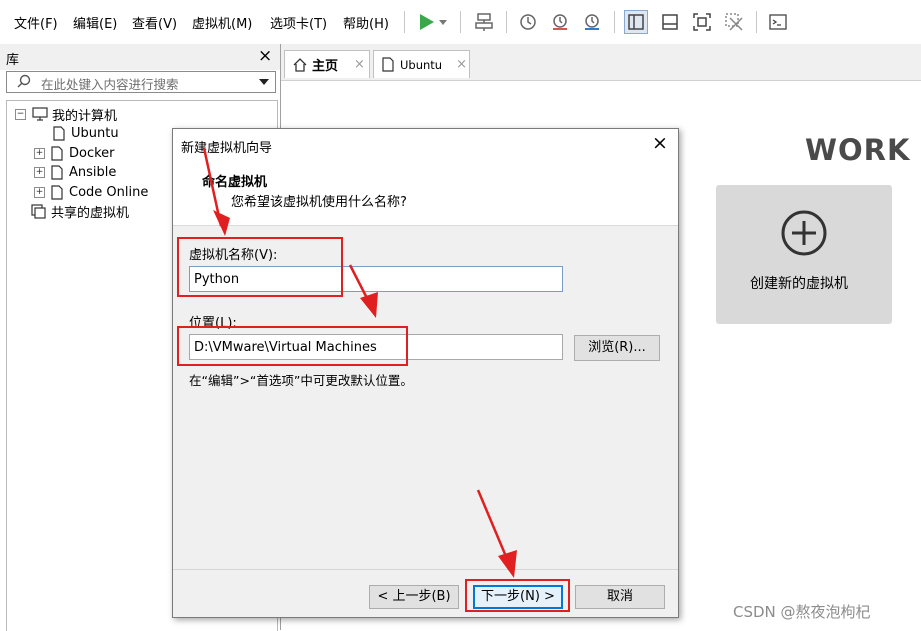 The width and height of the screenshot is (921, 631). What do you see at coordinates (802, 612) in the screenshot?
I see `watermark: CSDN @熬夜泡枸杞` at bounding box center [802, 612].